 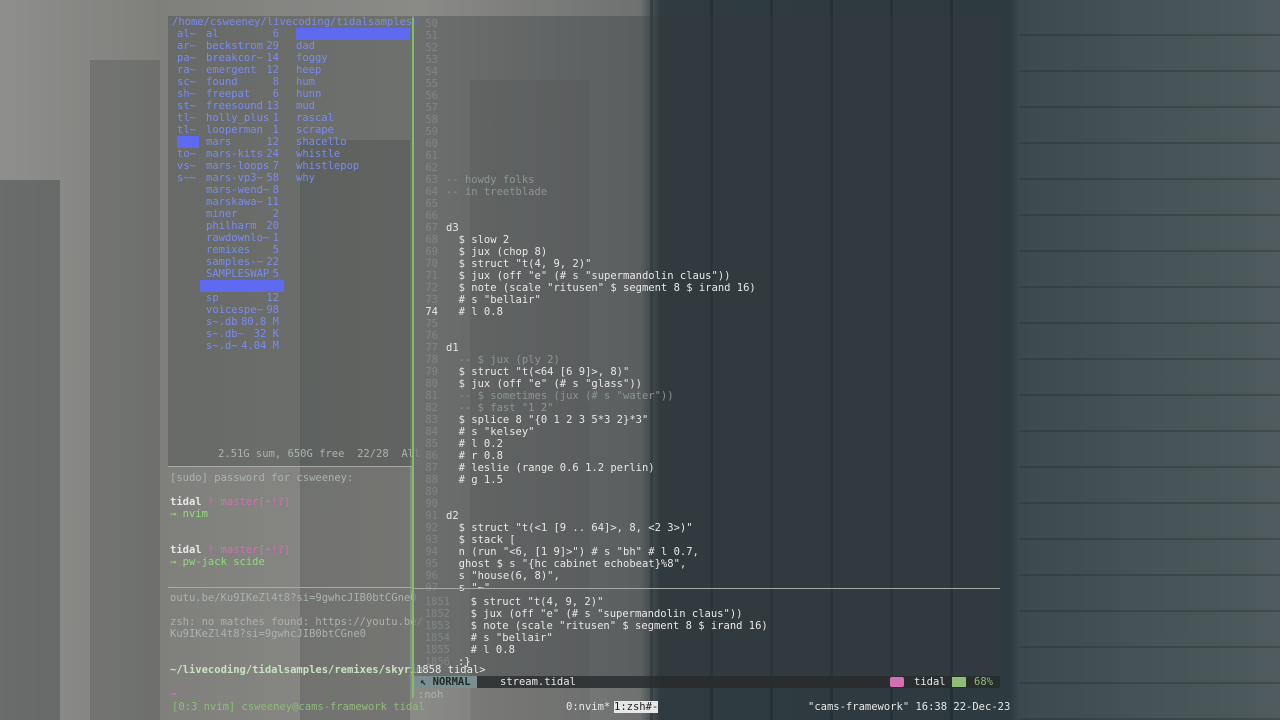 I want to click on code-line: -- $ jux (ply 2), so click(x=503, y=360).